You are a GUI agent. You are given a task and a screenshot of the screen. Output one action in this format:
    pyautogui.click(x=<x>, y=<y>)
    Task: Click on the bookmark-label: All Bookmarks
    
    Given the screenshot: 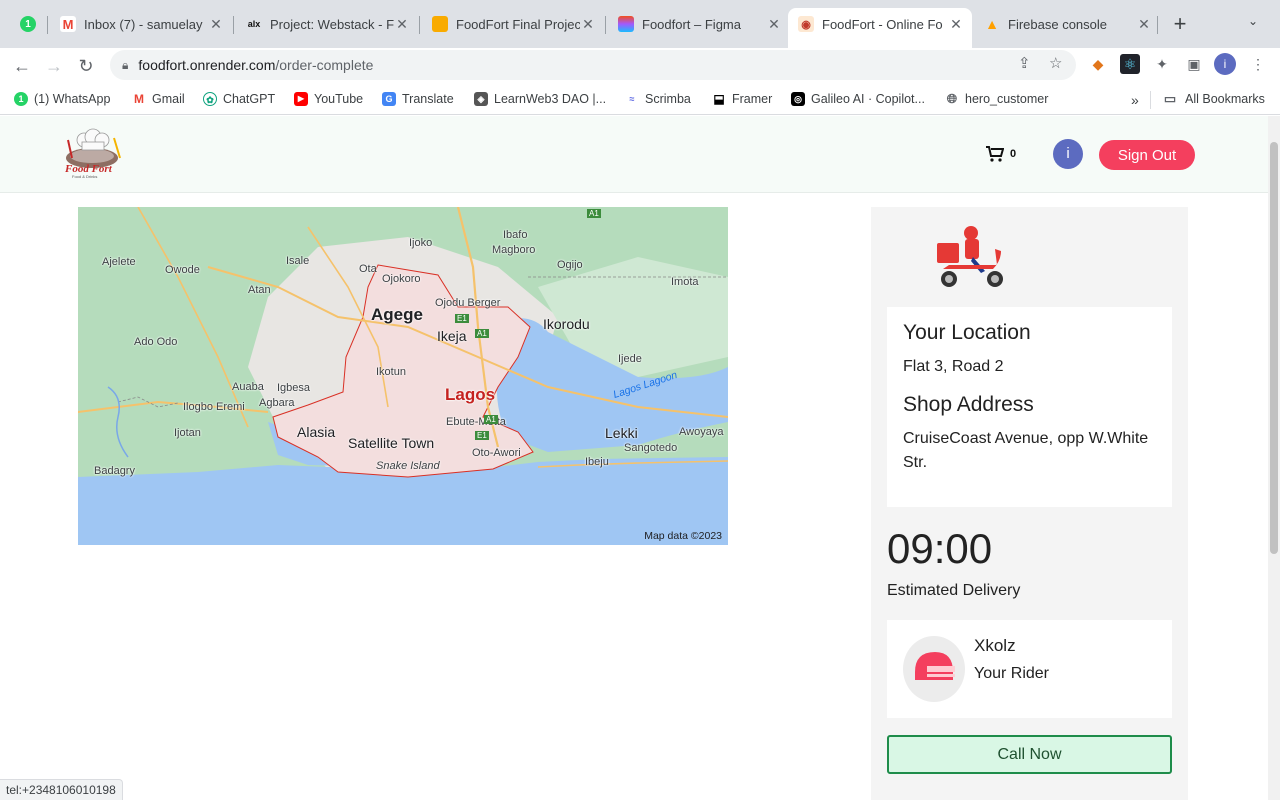 What is the action you would take?
    pyautogui.click(x=1225, y=99)
    